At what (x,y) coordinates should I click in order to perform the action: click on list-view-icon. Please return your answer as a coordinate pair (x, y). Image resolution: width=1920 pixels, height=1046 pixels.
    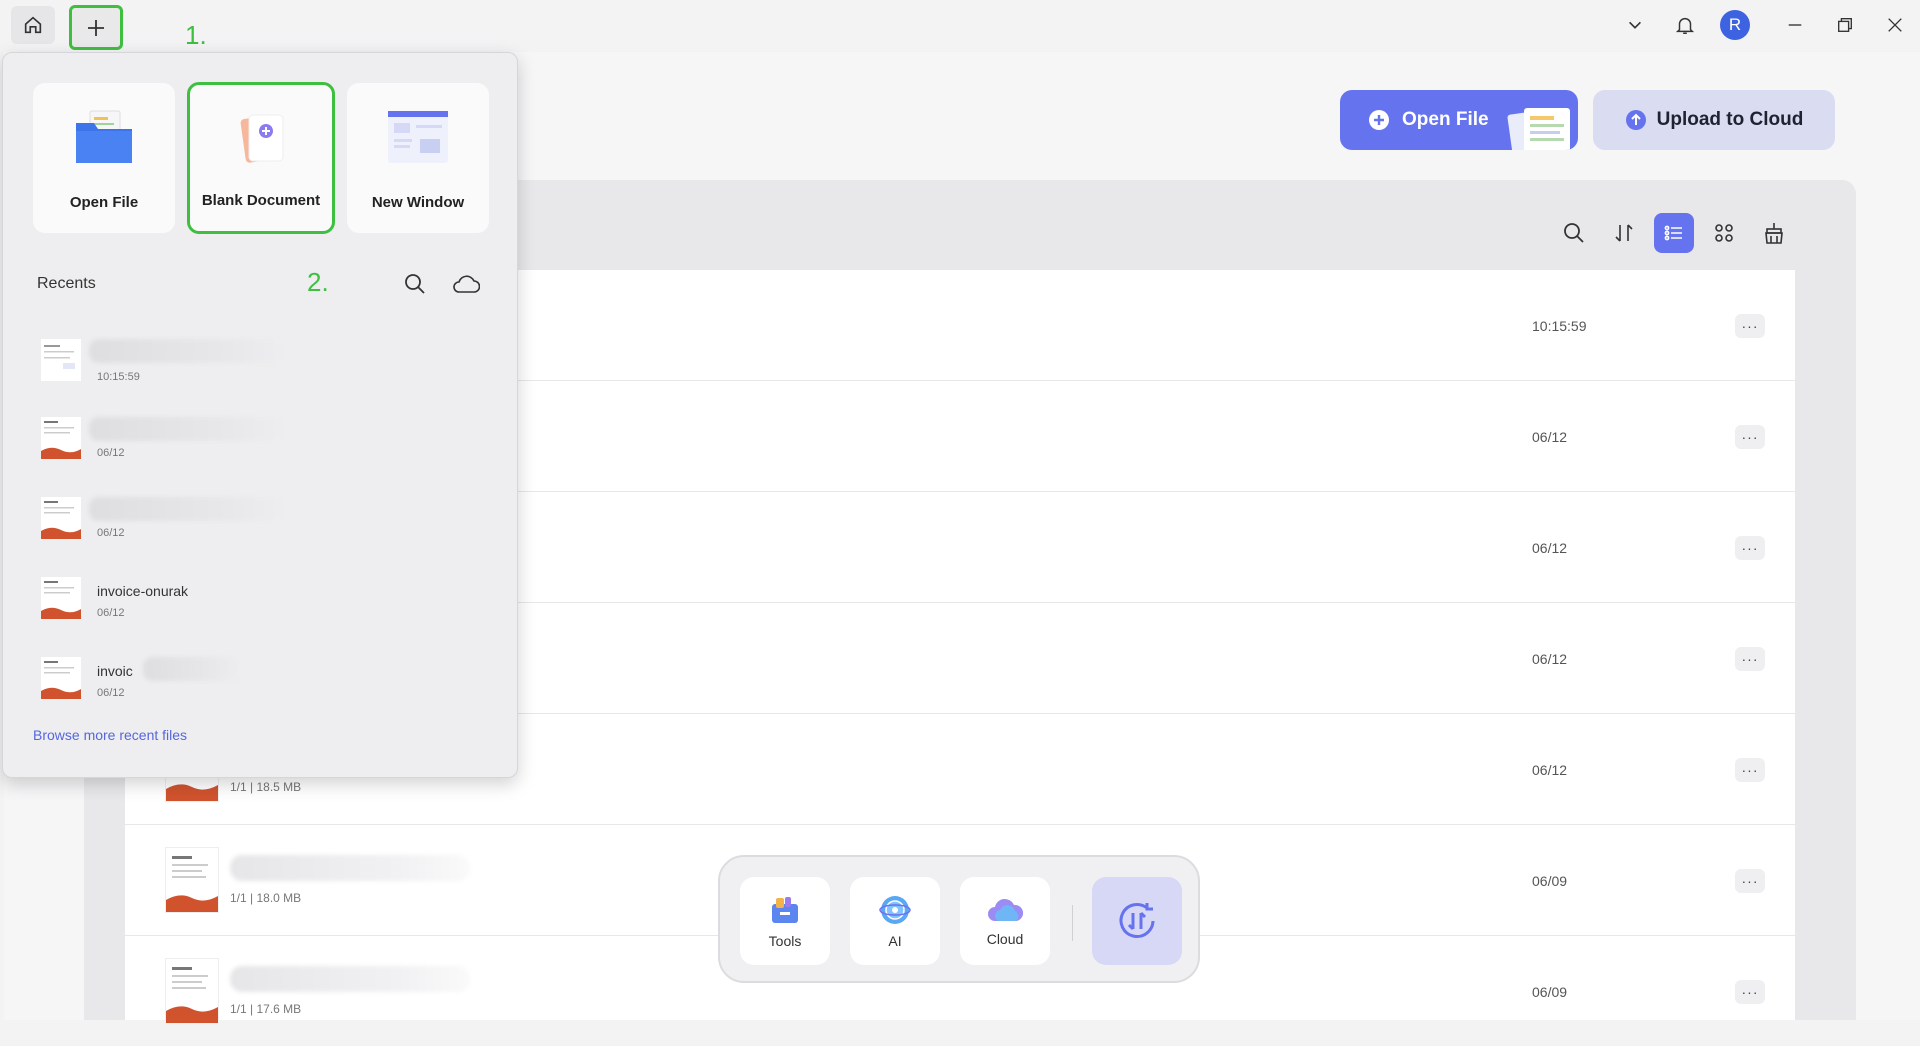
    Looking at the image, I should click on (1673, 233).